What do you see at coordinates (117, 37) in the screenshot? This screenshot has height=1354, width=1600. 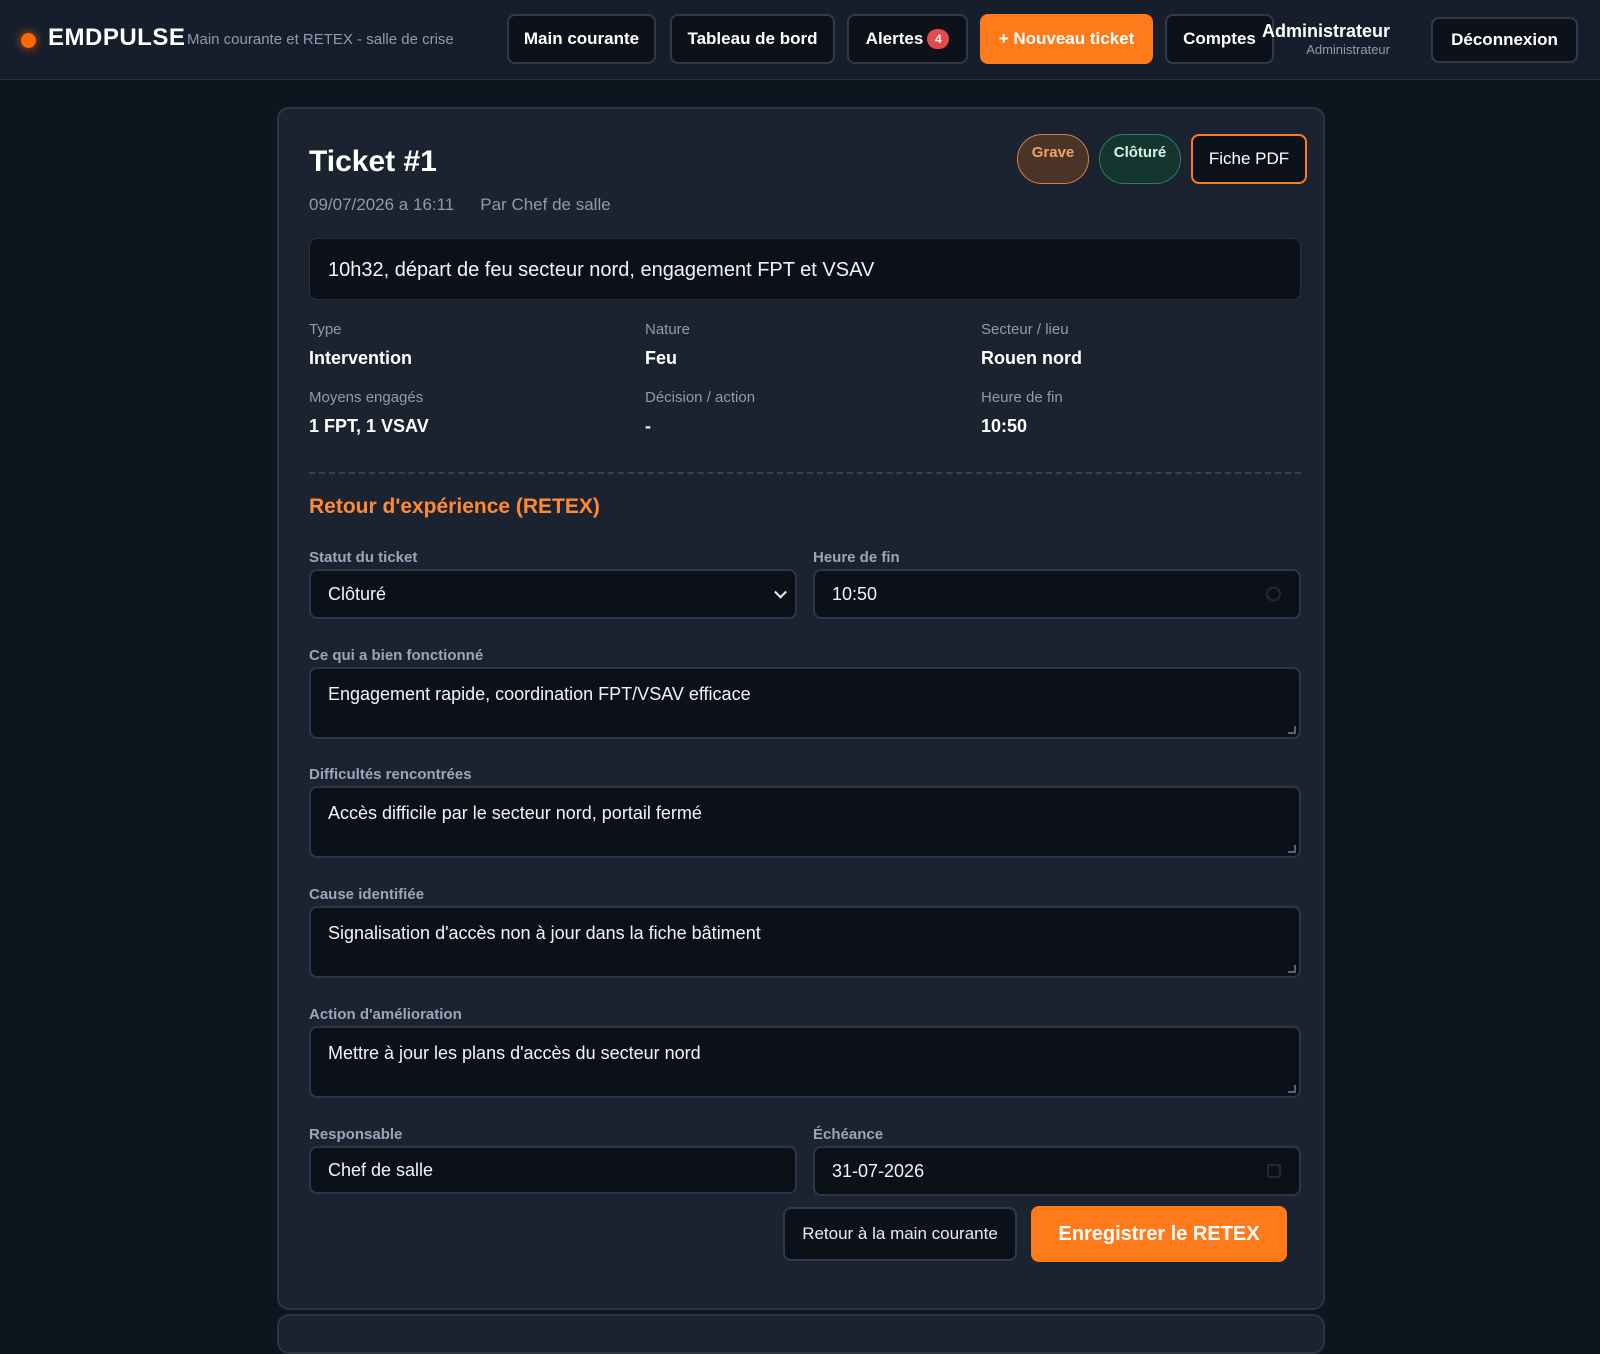 I see `brand-name: EMDPULSE` at bounding box center [117, 37].